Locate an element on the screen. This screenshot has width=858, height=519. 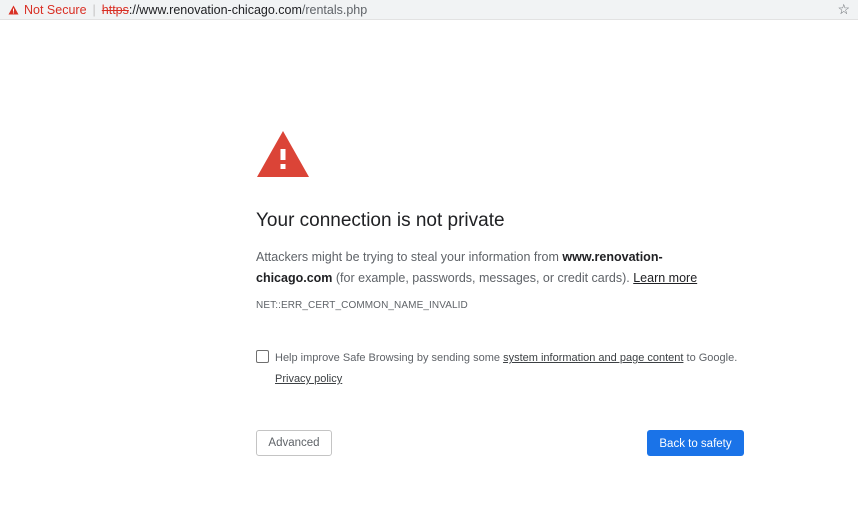
learn-more-link: Learn more is located at coordinates (665, 278).